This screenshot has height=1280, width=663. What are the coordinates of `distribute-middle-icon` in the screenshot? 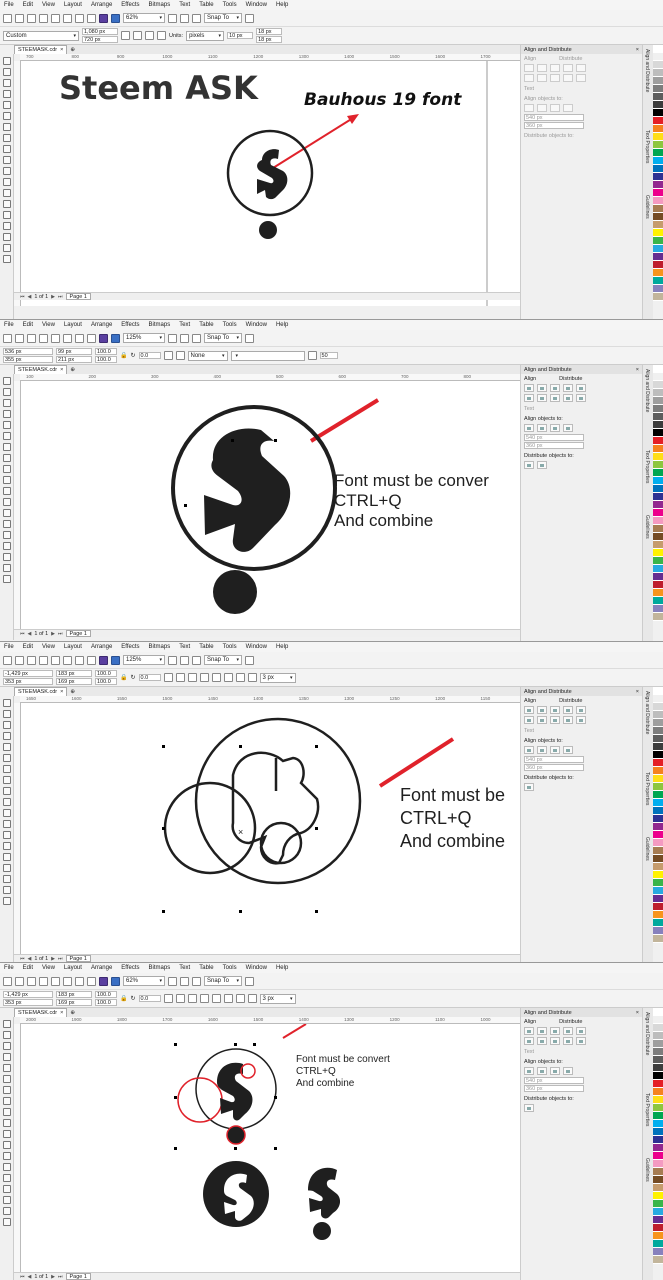 It's located at (581, 720).